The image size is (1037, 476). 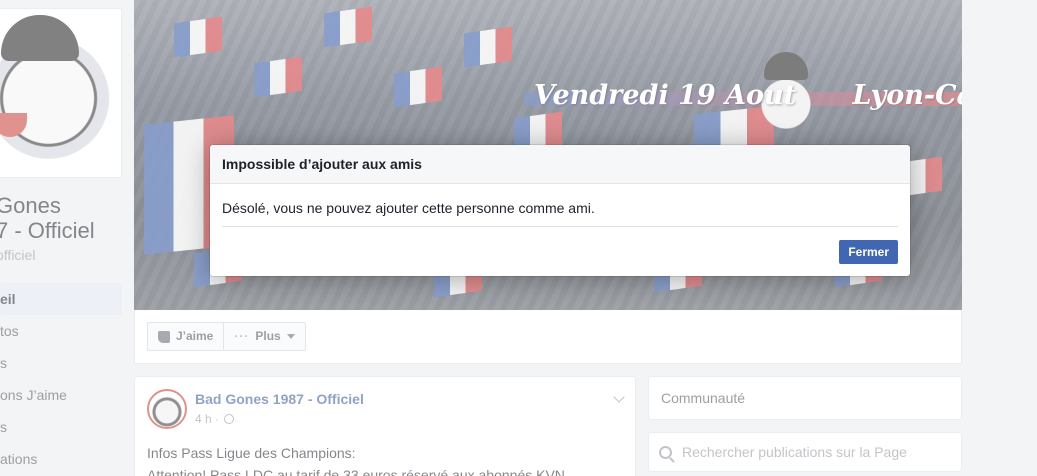 I want to click on dialog-title: Impossible d’ajouter aux amis, so click(x=560, y=164).